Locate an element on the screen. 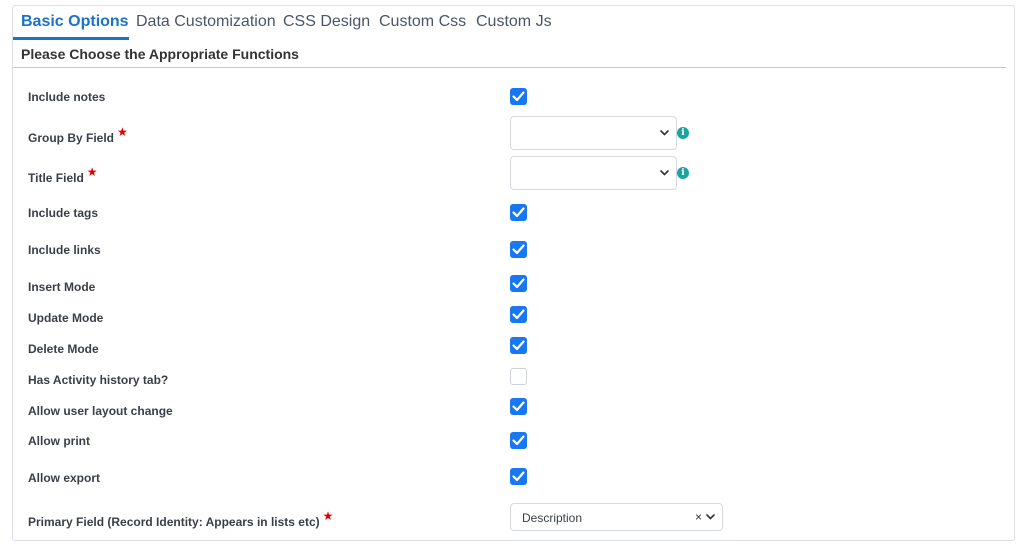 The image size is (1024, 551). activity-history-tab-checkbox is located at coordinates (518, 376).